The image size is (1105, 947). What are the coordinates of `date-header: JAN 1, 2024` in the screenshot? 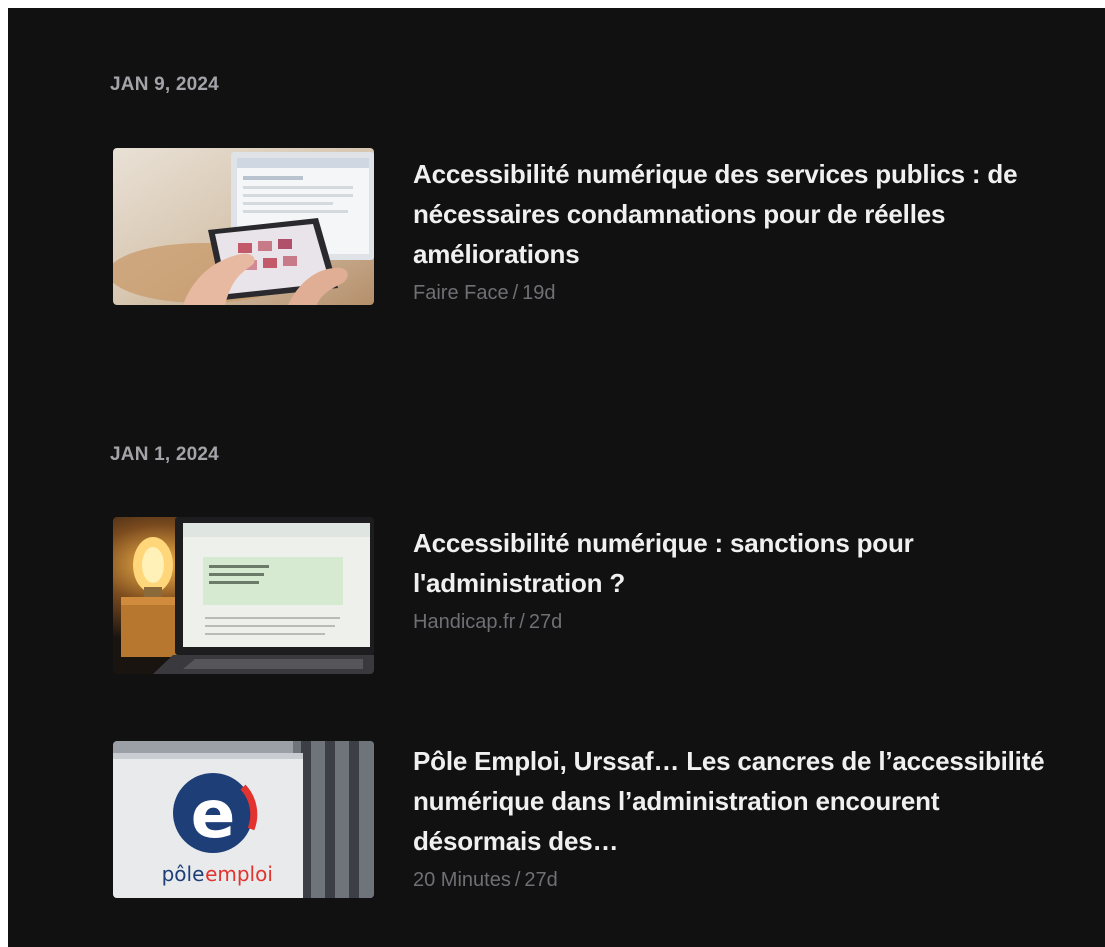 It's located at (164, 454).